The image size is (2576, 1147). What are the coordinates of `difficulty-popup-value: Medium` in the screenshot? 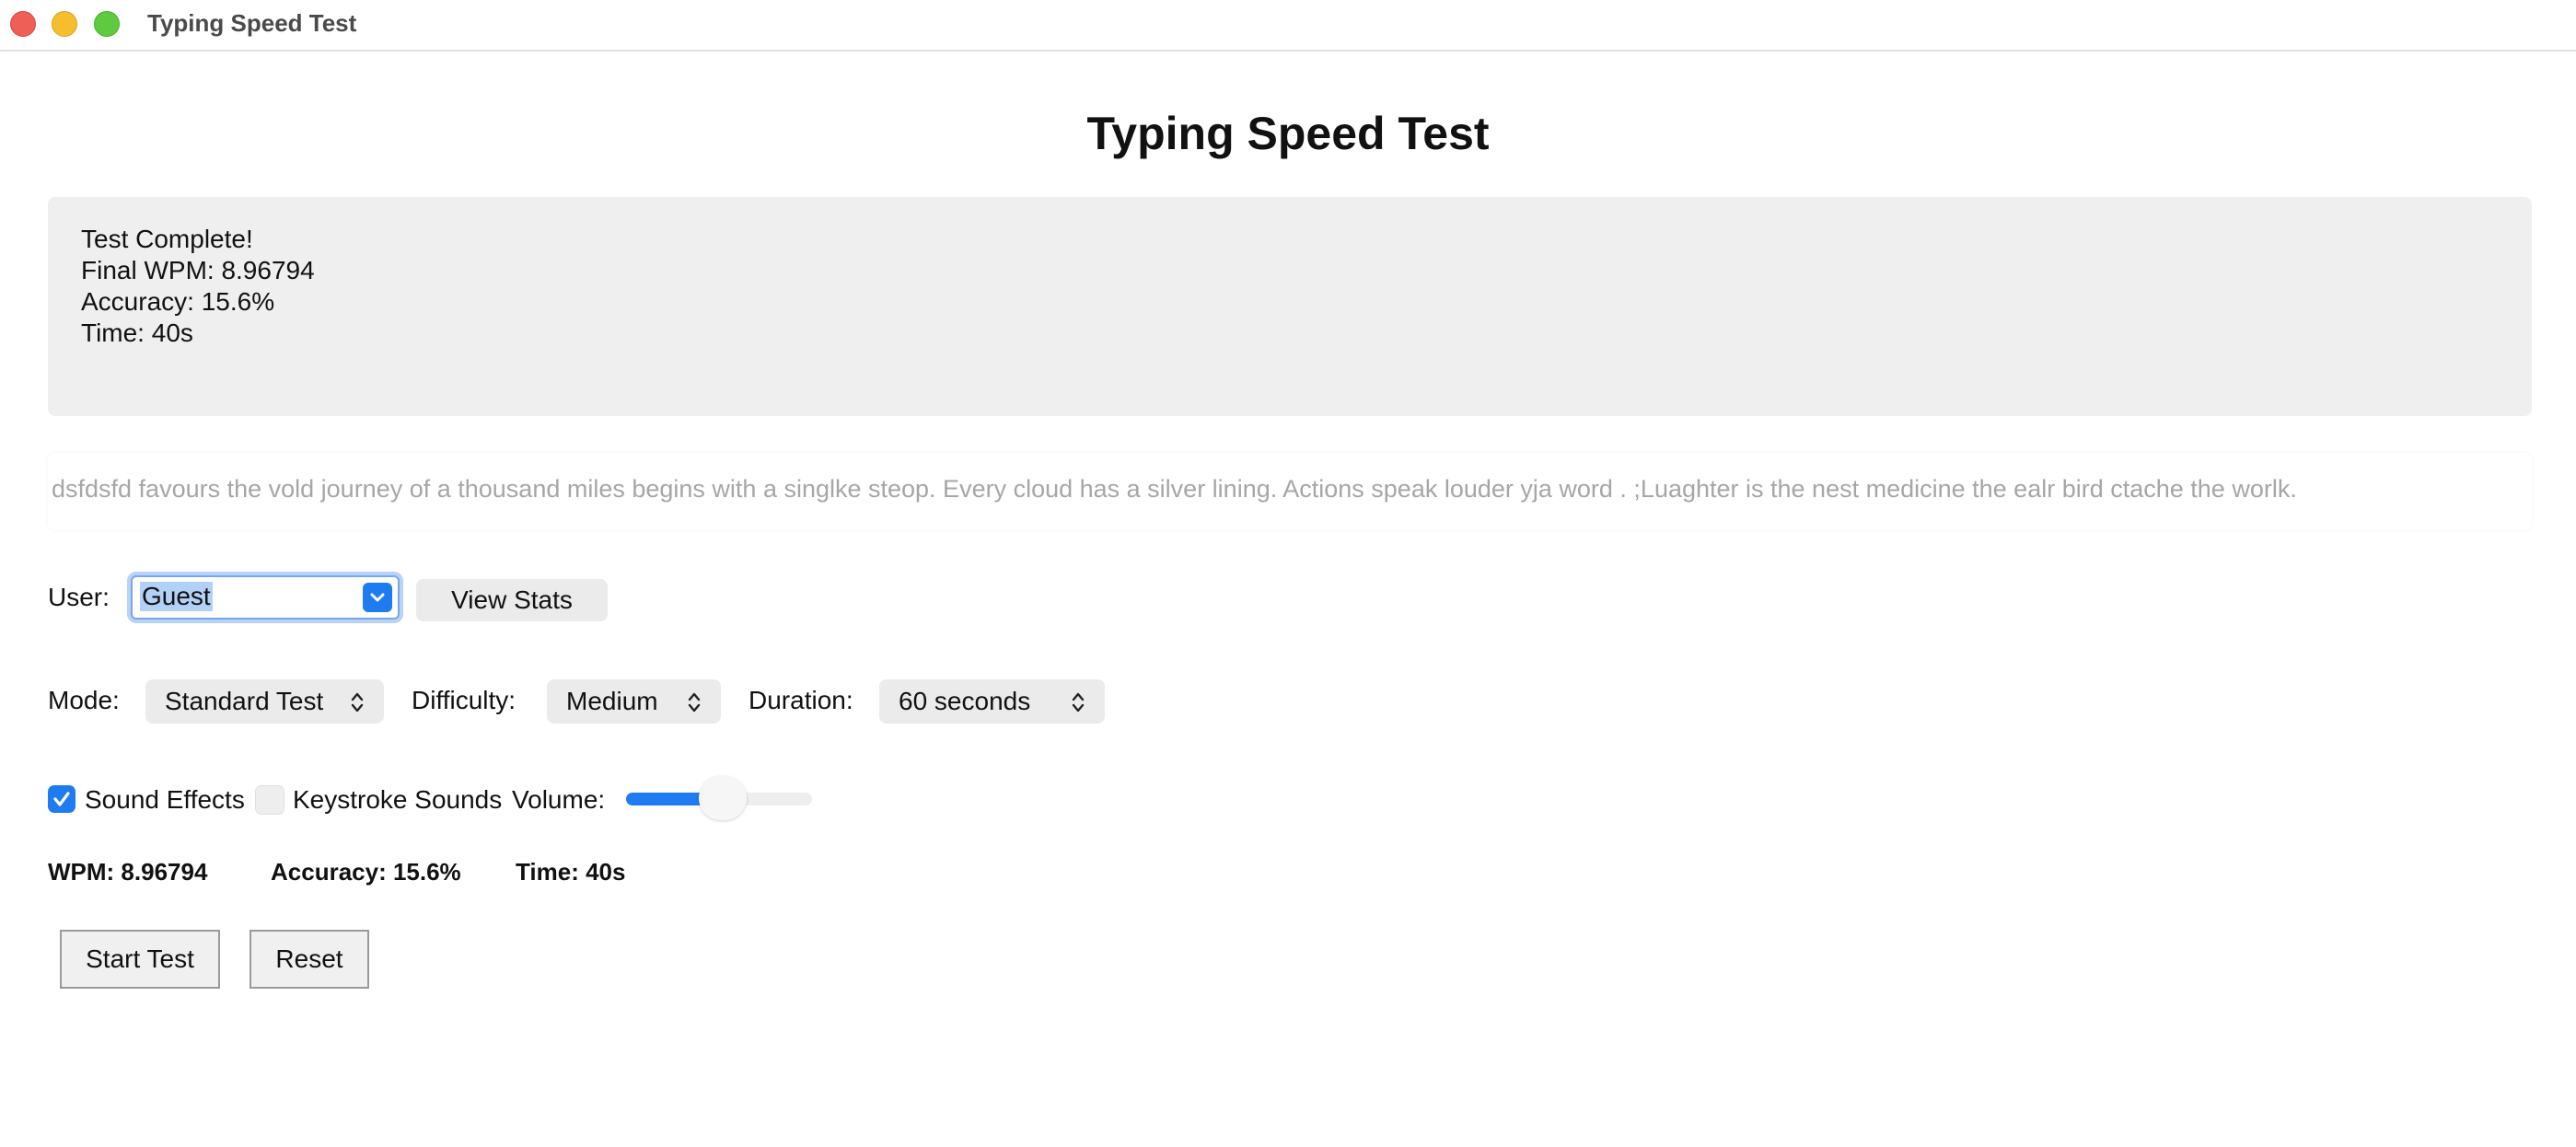 It's located at (612, 701).